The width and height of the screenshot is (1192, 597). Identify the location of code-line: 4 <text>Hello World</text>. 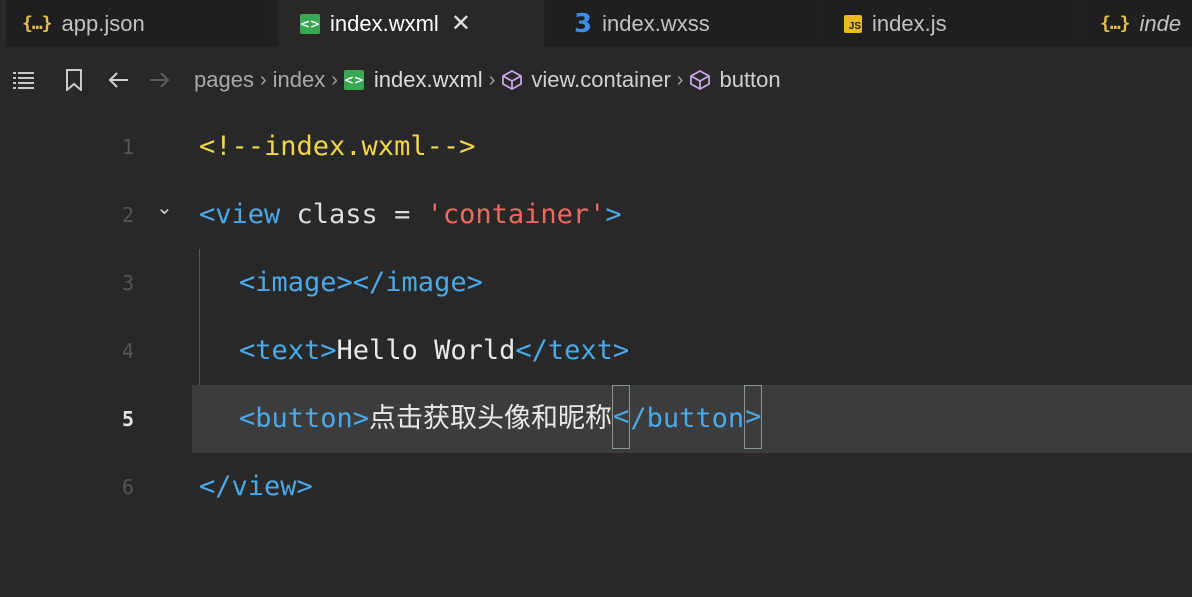
(599, 351).